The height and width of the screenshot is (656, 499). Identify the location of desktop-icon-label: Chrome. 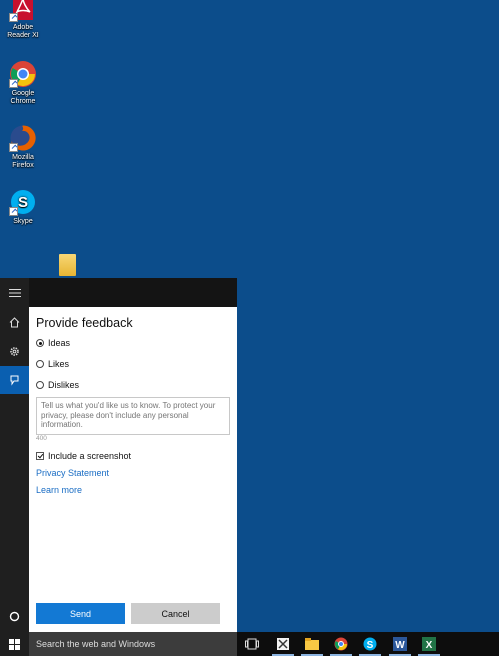
(23, 101).